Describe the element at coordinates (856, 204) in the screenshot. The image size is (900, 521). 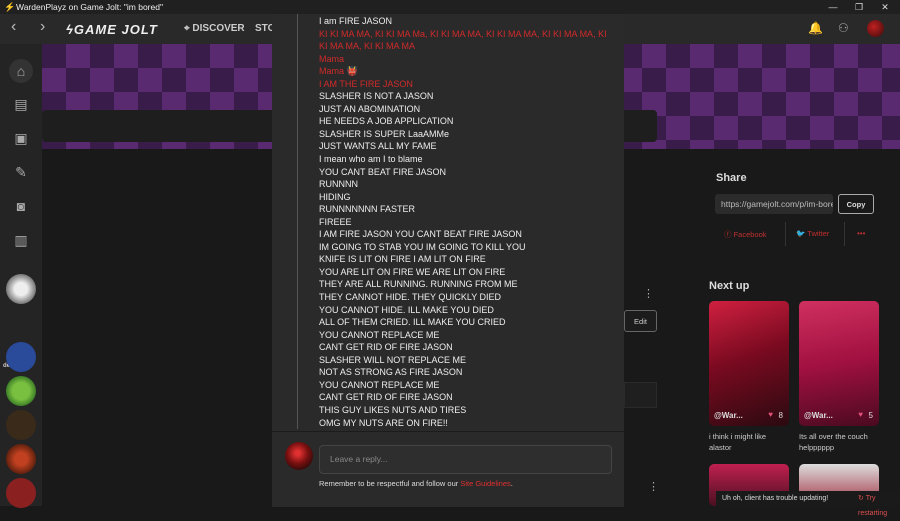
I see `copy-link-button: Copy` at that location.